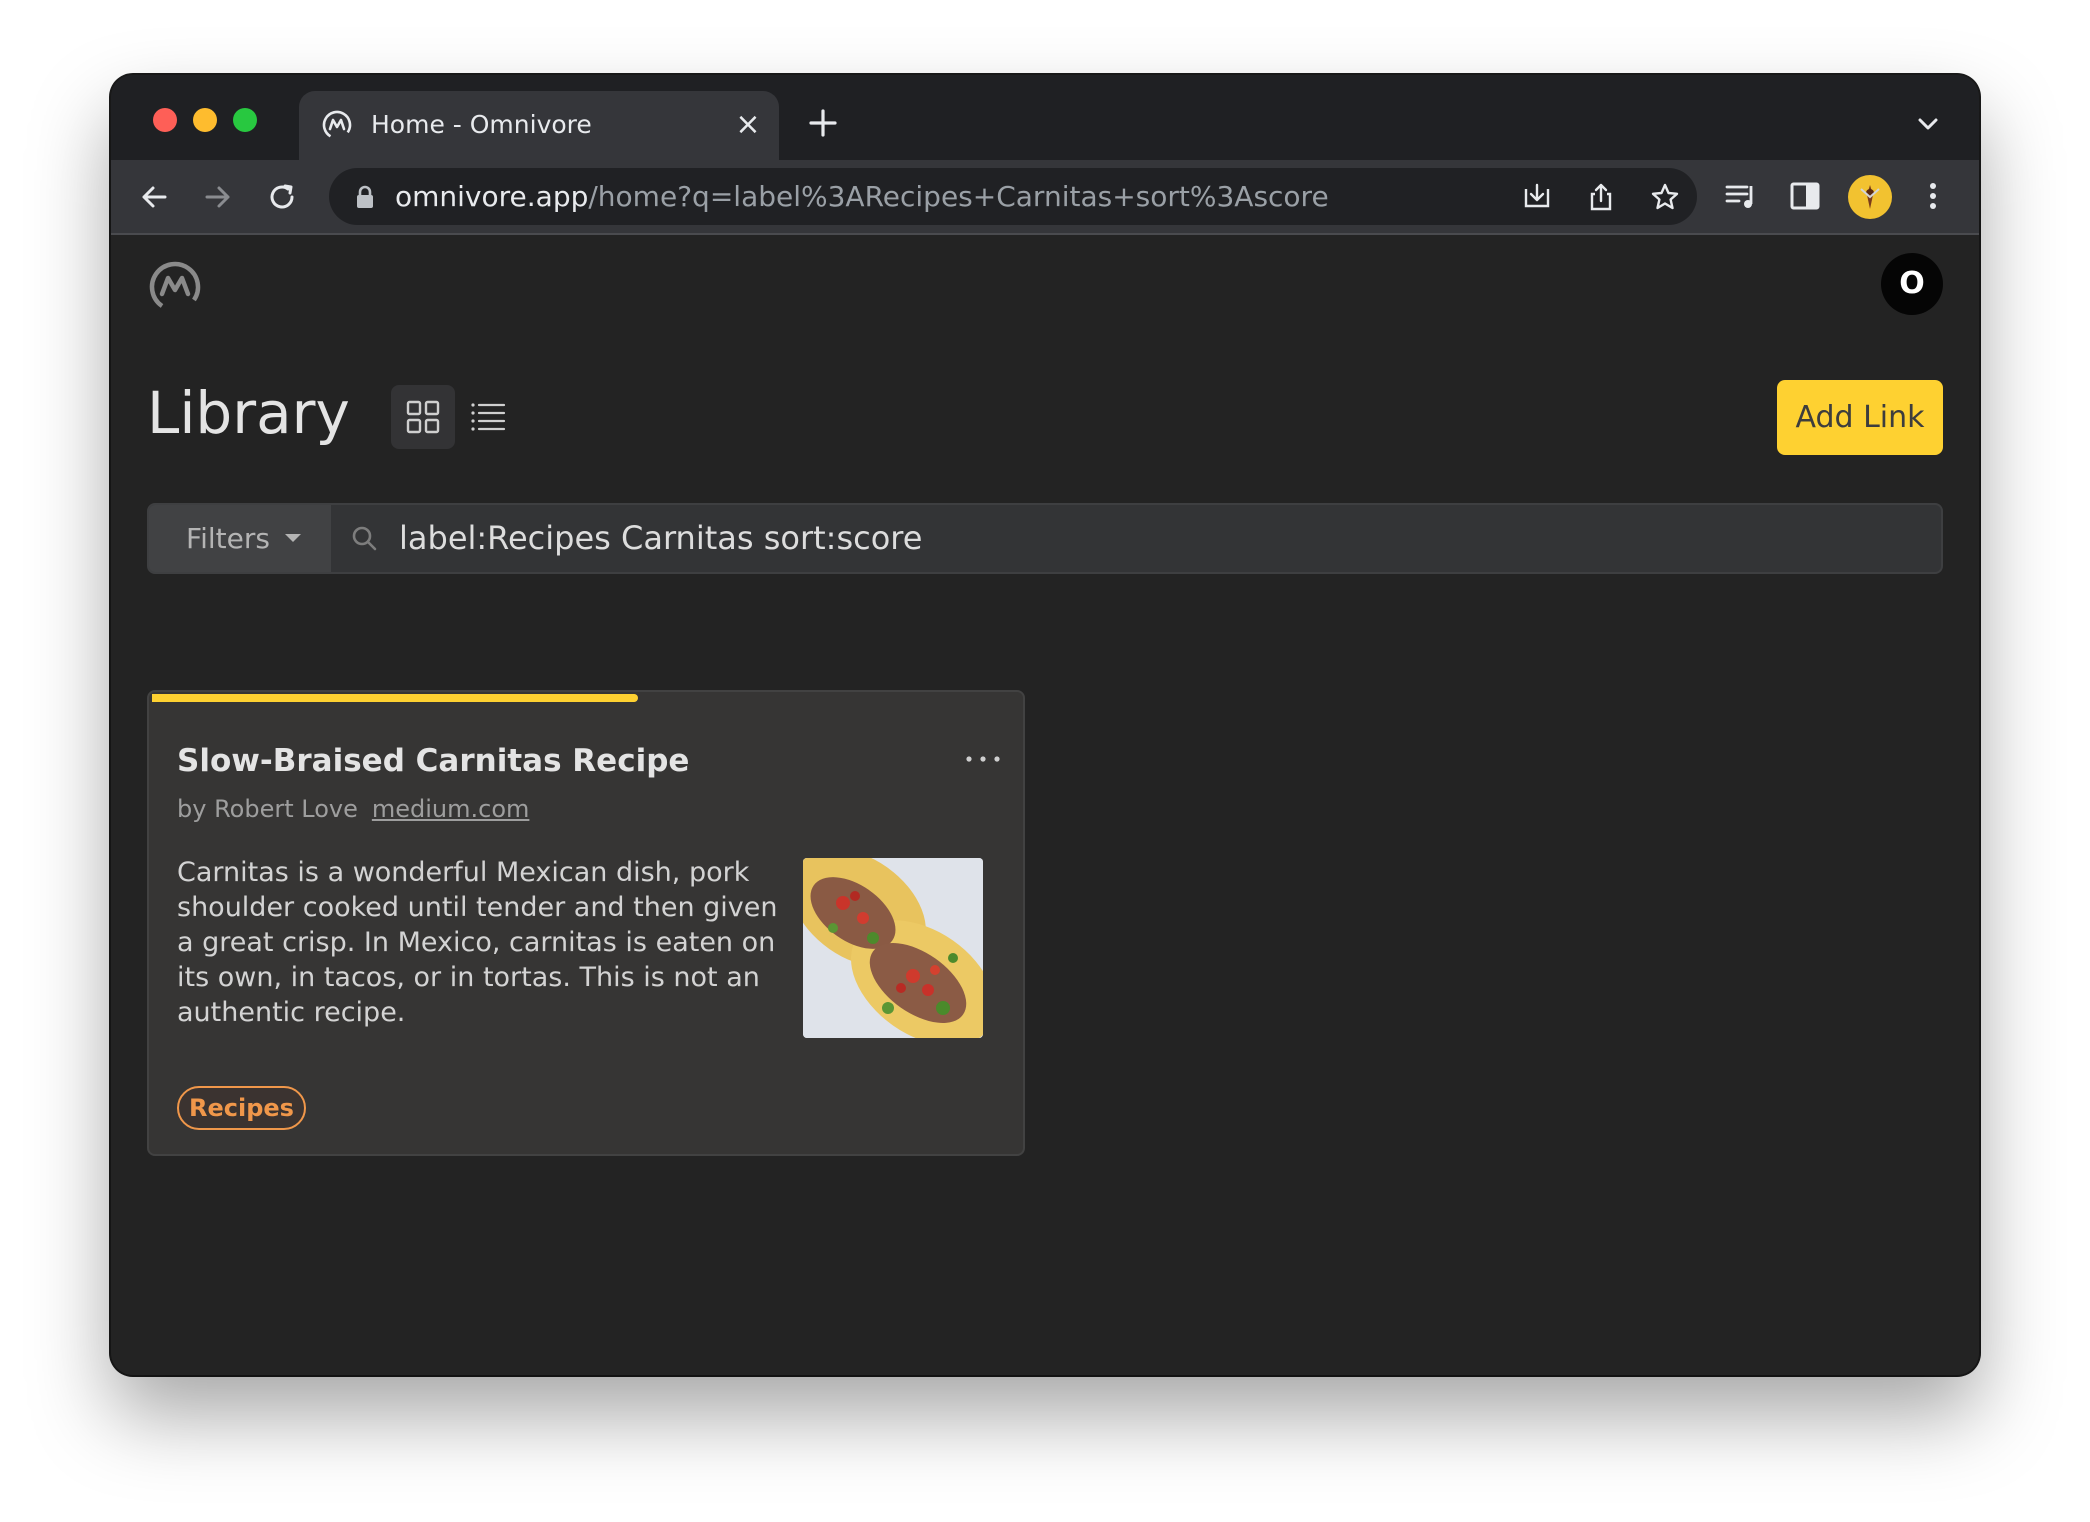 This screenshot has height=1522, width=2090. What do you see at coordinates (1149, 538) in the screenshot?
I see `search-input` at bounding box center [1149, 538].